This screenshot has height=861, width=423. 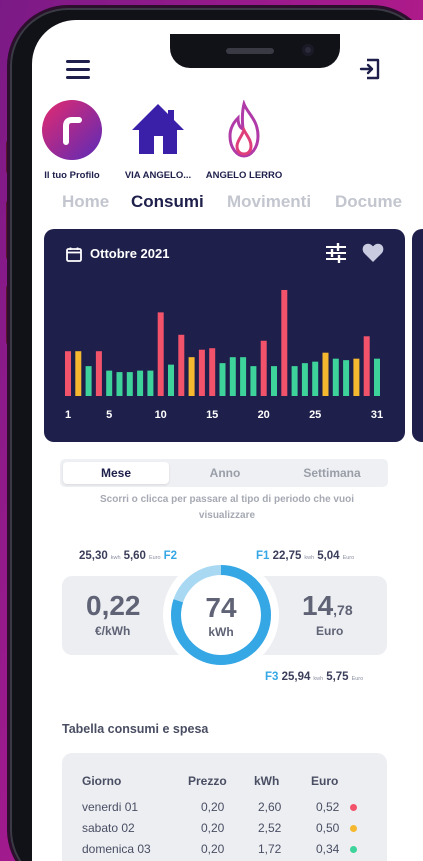 I want to click on band-f2-euro-unit: Euro, so click(x=154, y=558).